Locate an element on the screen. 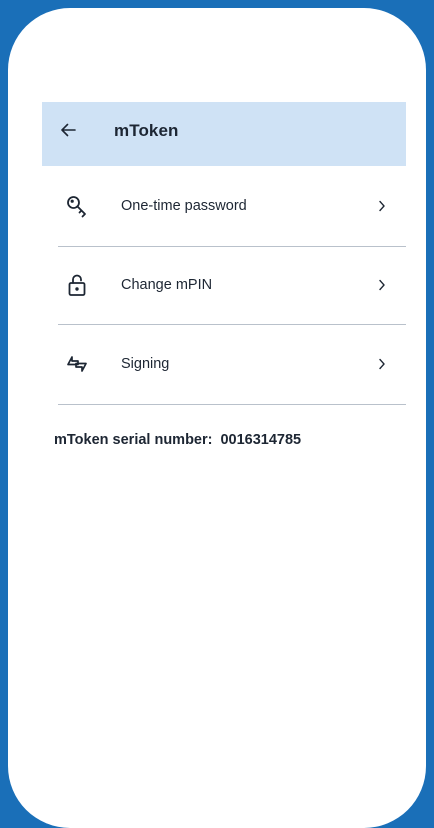 The image size is (434, 828). signing-arrows-icon is located at coordinates (77, 364).